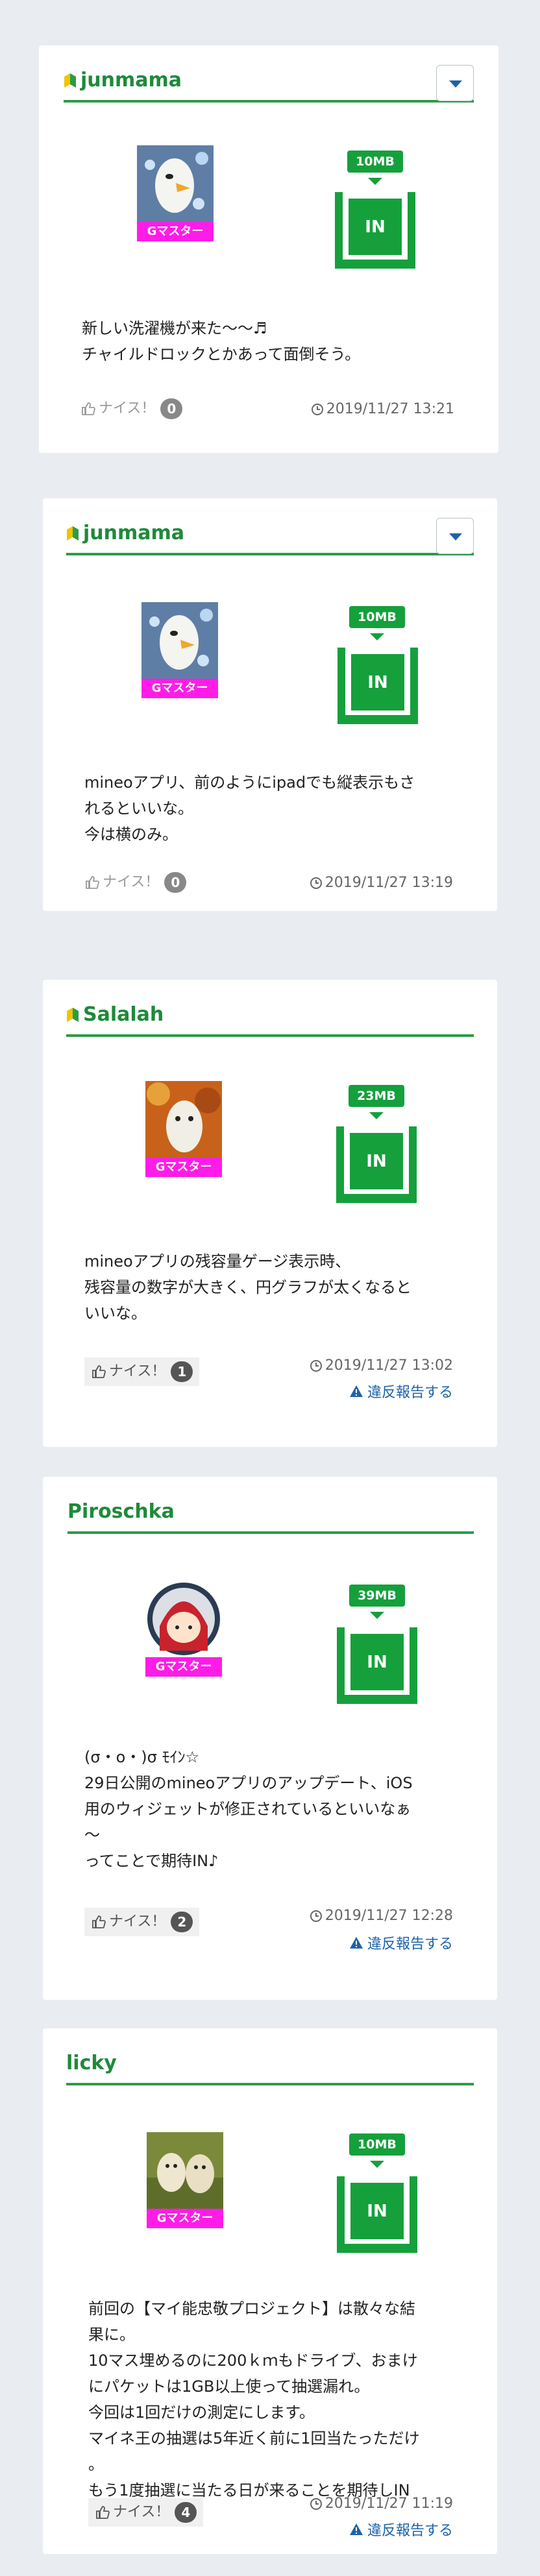 The width and height of the screenshot is (540, 2576). What do you see at coordinates (249, 808) in the screenshot?
I see `post-text: mineoアプリ、前のようにipadでも縦表示もさ れるといいな。 今は横のみ。` at bounding box center [249, 808].